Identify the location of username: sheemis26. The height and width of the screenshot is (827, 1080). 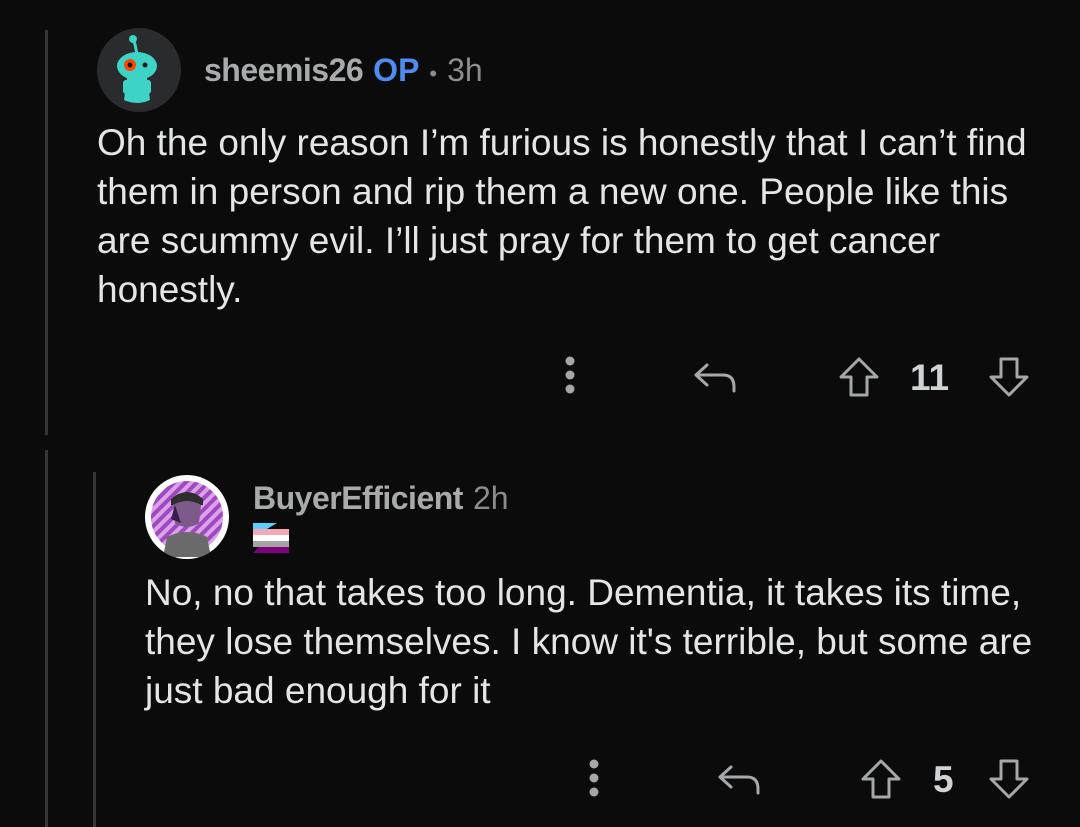
(284, 70).